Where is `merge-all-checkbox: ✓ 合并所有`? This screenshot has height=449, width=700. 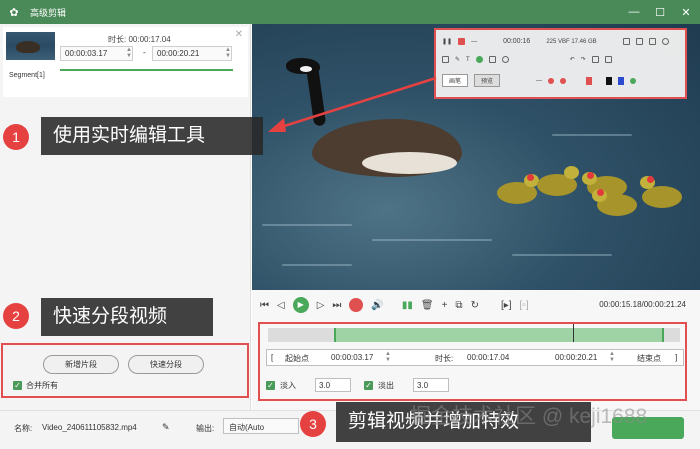
merge-all-checkbox: ✓ 合并所有 is located at coordinates (35, 385).